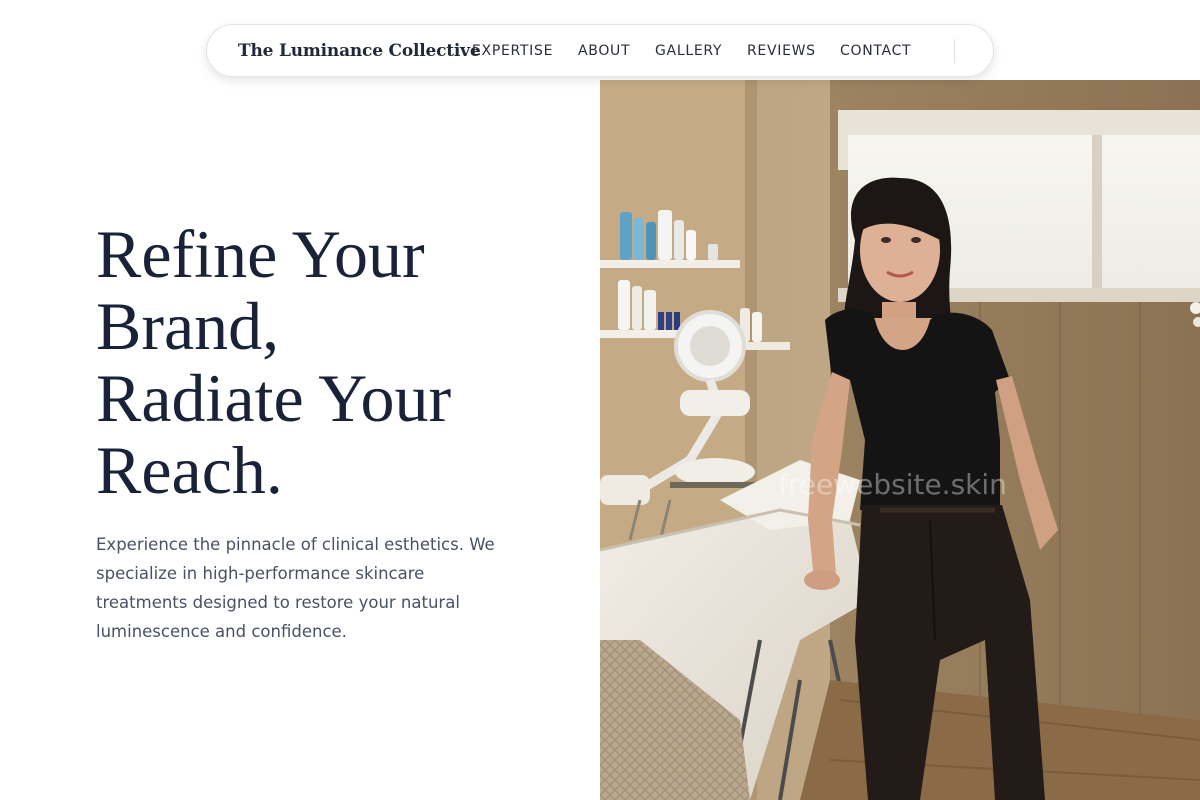  What do you see at coordinates (604, 51) in the screenshot?
I see `nav-link-about: ABOUT` at bounding box center [604, 51].